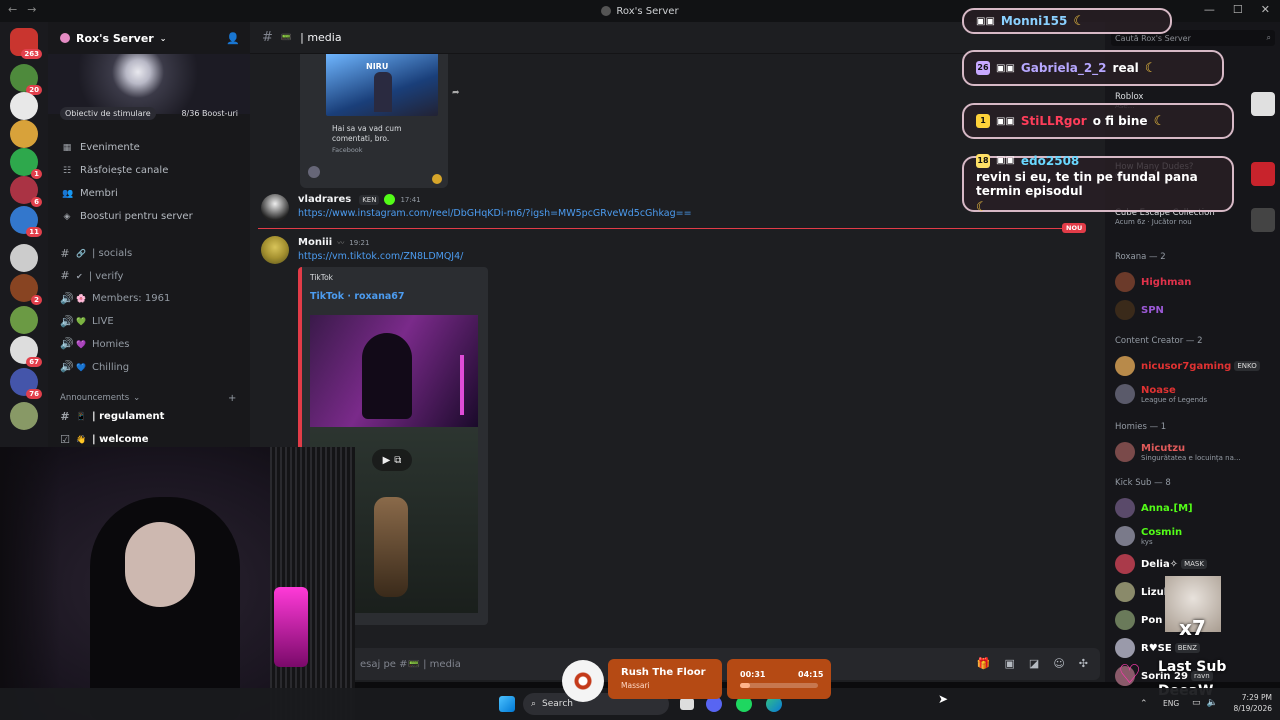 This screenshot has width=1280, height=720. Describe the element at coordinates (79, 276) in the screenshot. I see `channel-emoji: ✔` at that location.